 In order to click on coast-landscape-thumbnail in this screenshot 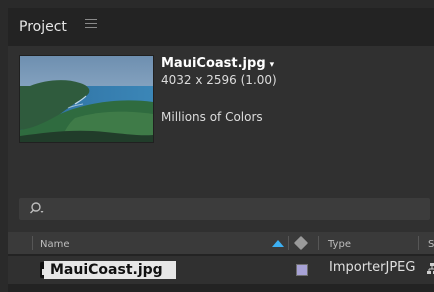, I will do `click(86, 99)`.